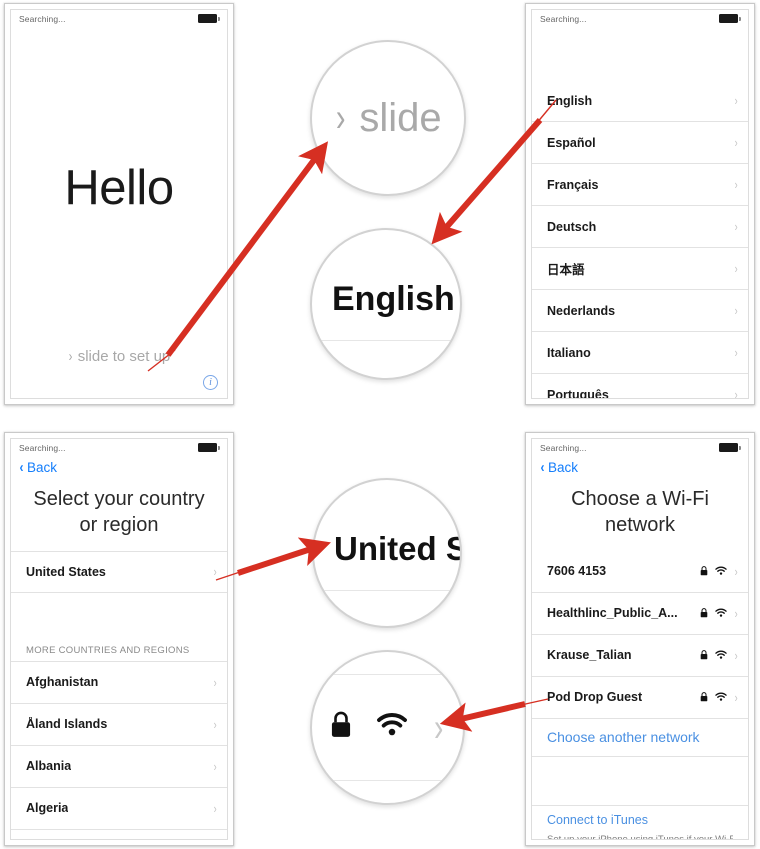 The width and height of the screenshot is (760, 849). I want to click on list-item-language-nederlands: Nederlands ›, so click(640, 311).